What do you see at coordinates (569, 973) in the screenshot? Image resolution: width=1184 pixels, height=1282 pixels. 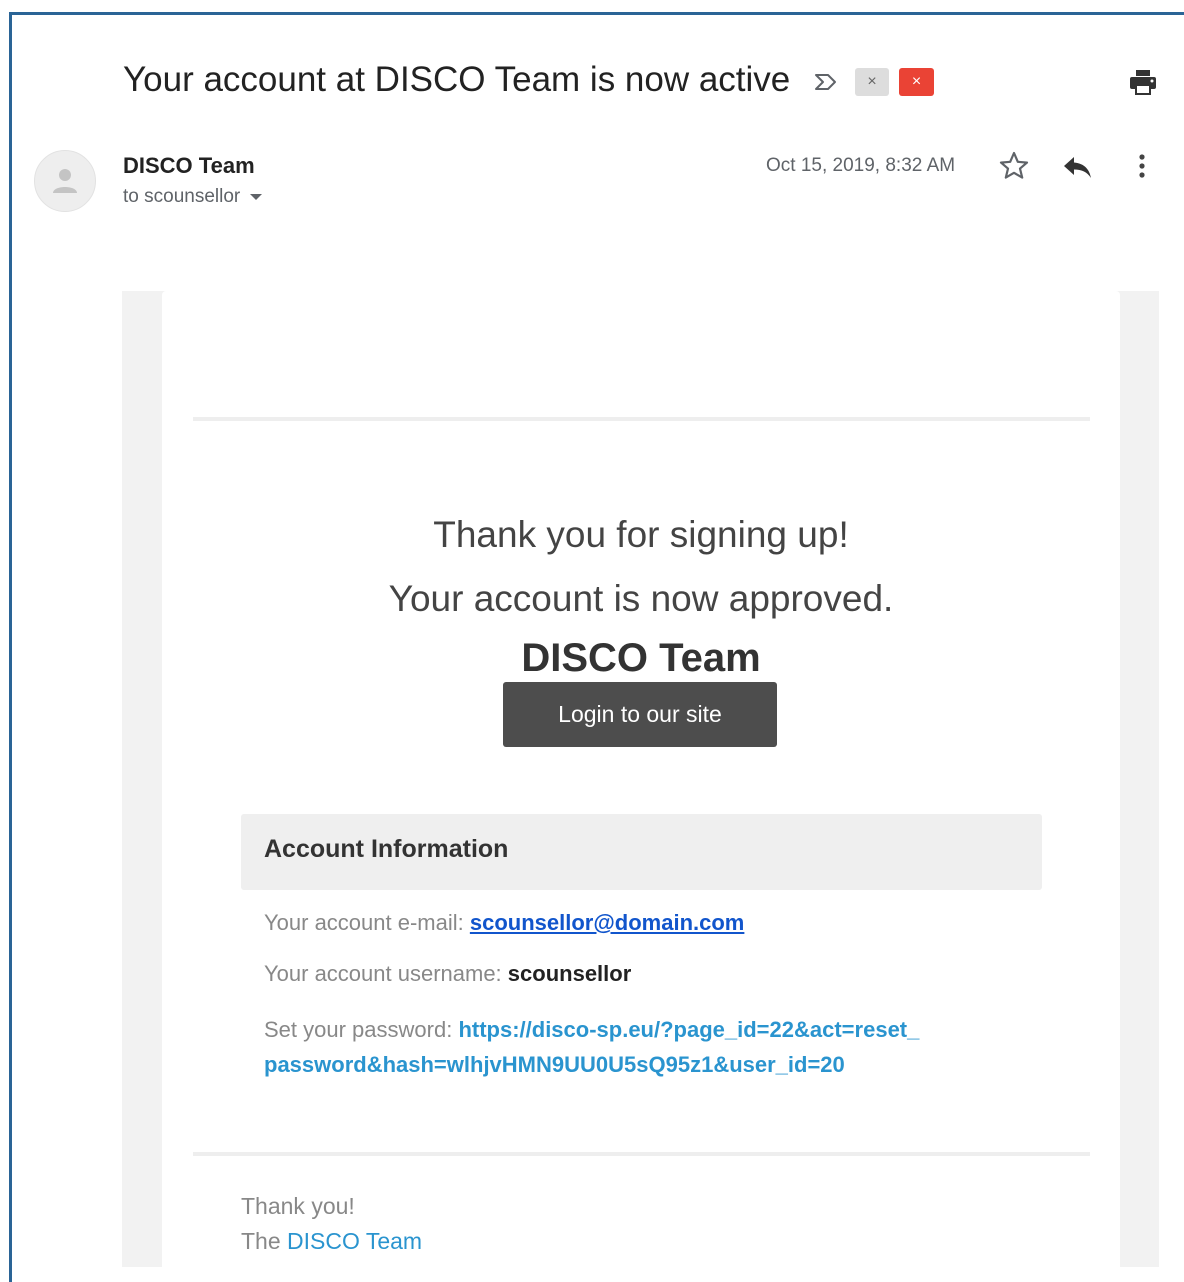 I see `account-username-value: scounsellor` at bounding box center [569, 973].